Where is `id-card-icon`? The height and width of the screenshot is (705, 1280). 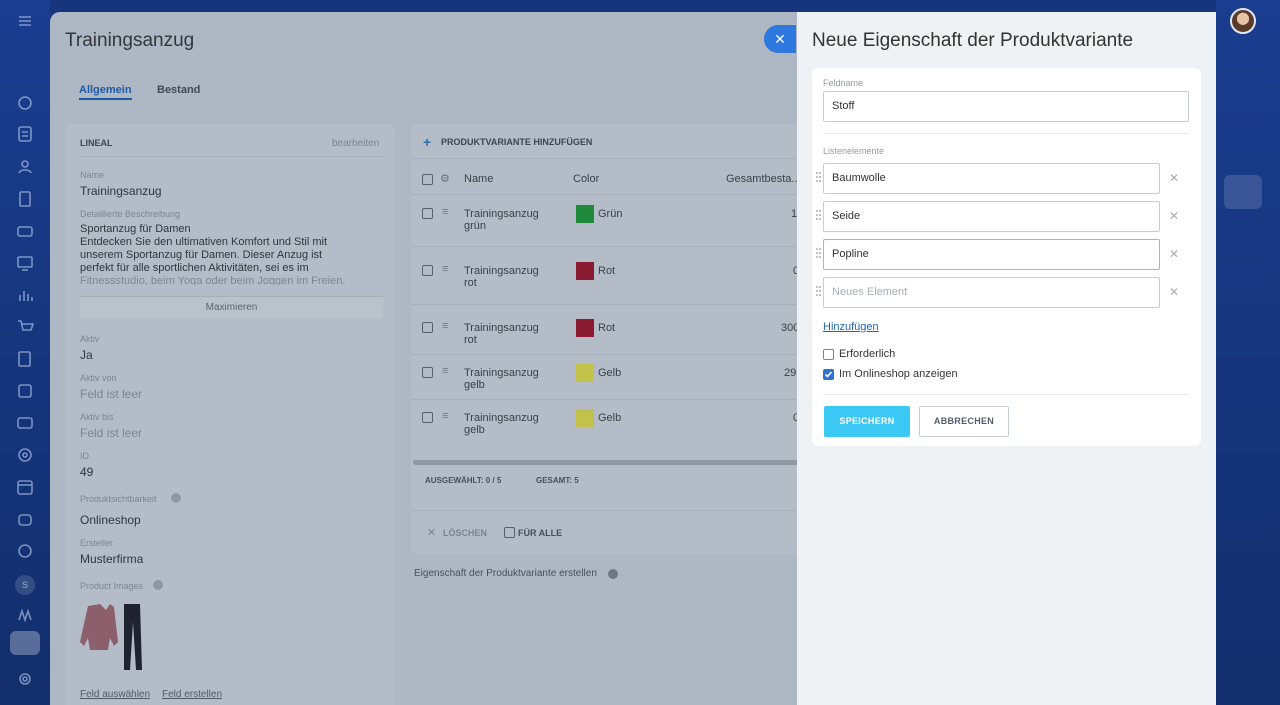
id-card-icon is located at coordinates (25, 423).